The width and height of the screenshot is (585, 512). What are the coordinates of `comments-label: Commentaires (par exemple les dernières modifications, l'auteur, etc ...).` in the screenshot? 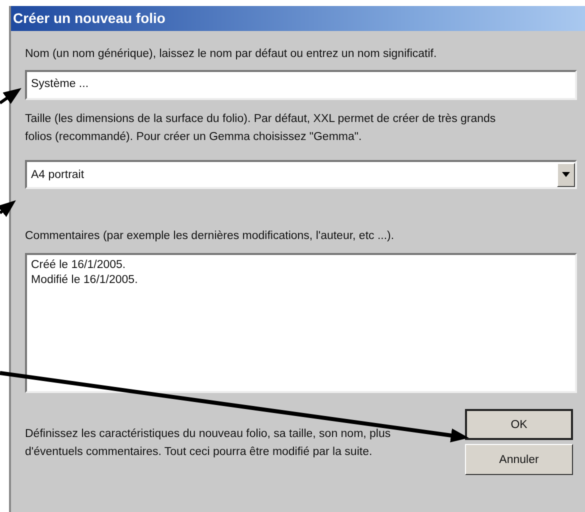 It's located at (210, 236).